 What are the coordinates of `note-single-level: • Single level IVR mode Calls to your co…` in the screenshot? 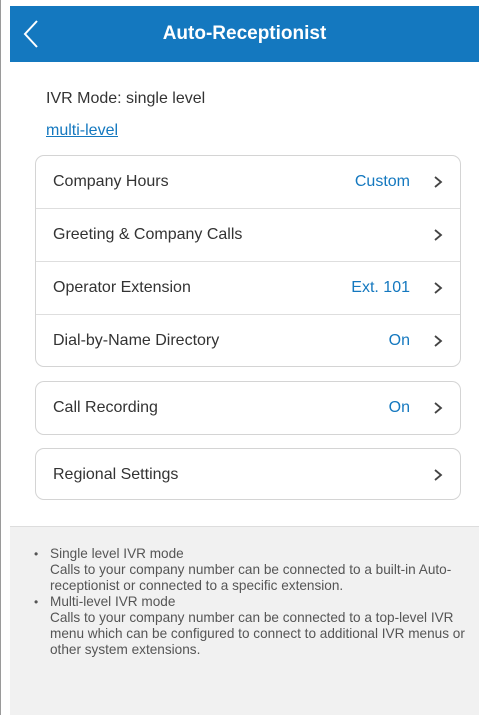 It's located at (250, 570).